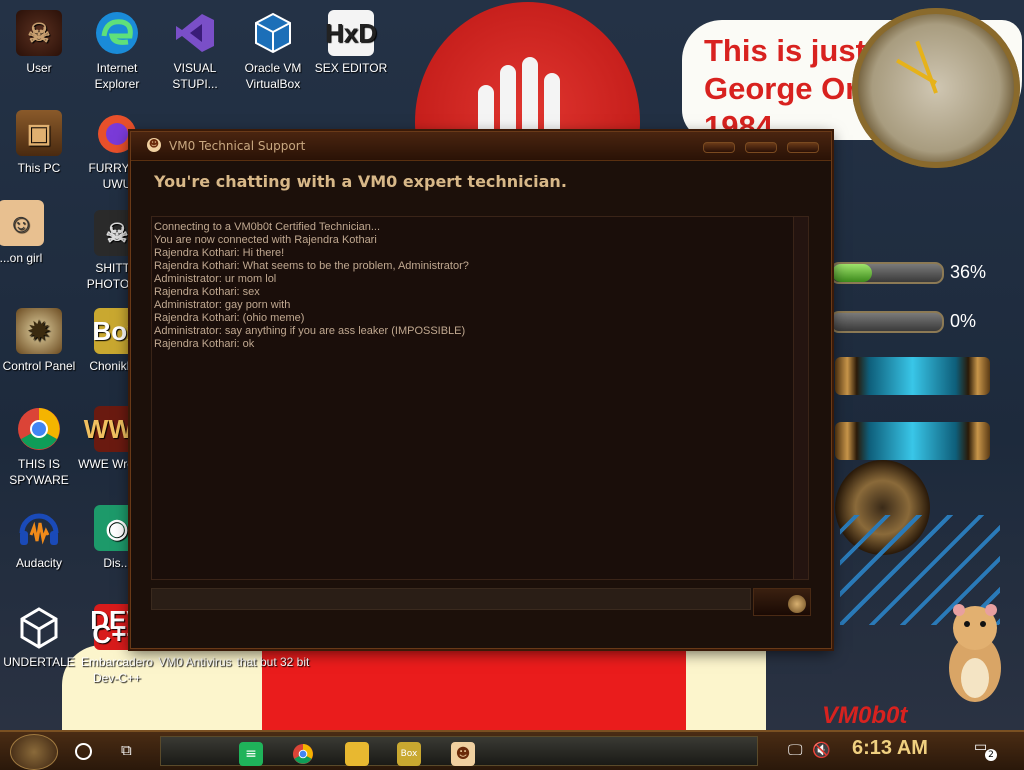 This screenshot has width=1024, height=770. What do you see at coordinates (39, 33) in the screenshot?
I see `user-icon: ☠` at bounding box center [39, 33].